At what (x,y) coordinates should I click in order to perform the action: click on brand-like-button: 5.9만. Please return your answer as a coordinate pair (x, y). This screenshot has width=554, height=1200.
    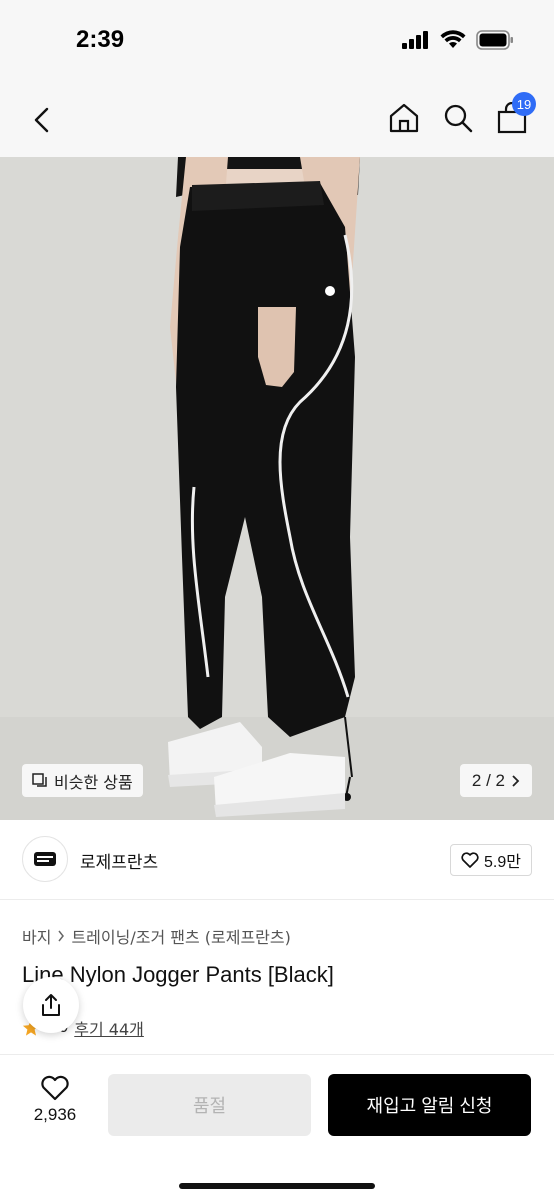
    Looking at the image, I should click on (491, 860).